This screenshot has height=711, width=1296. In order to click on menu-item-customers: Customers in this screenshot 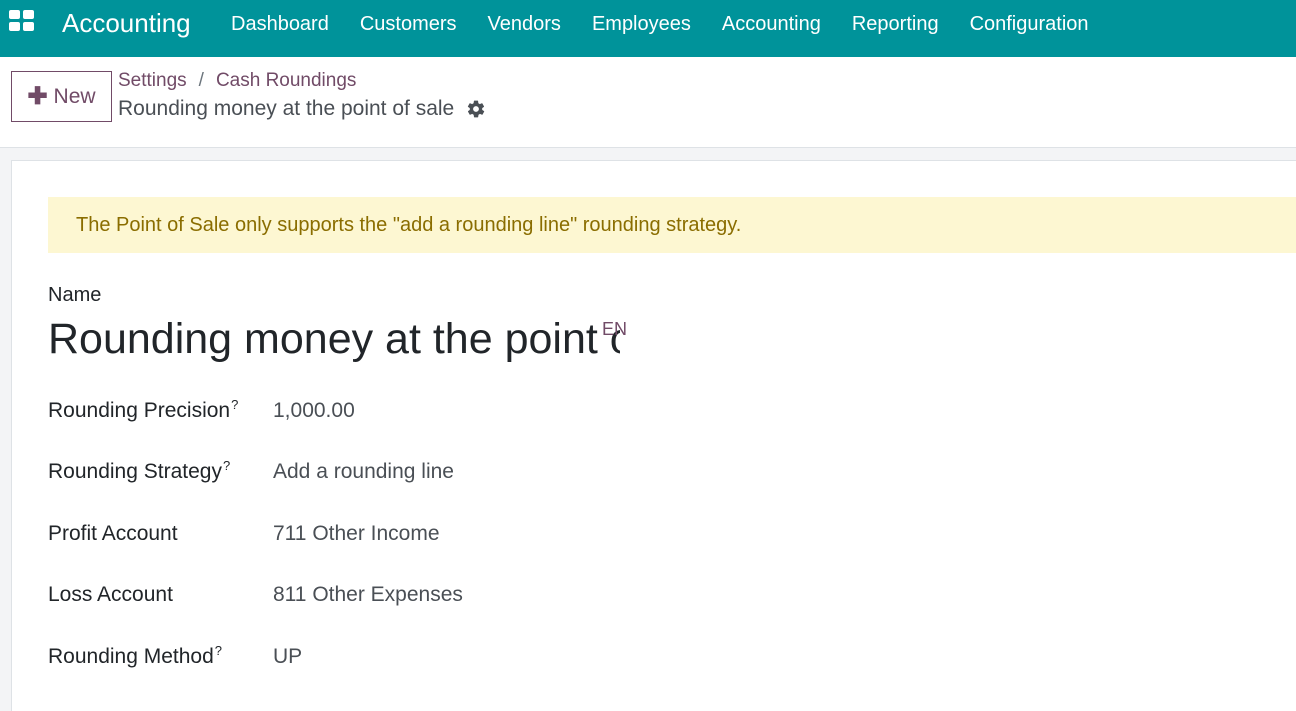, I will do `click(408, 24)`.